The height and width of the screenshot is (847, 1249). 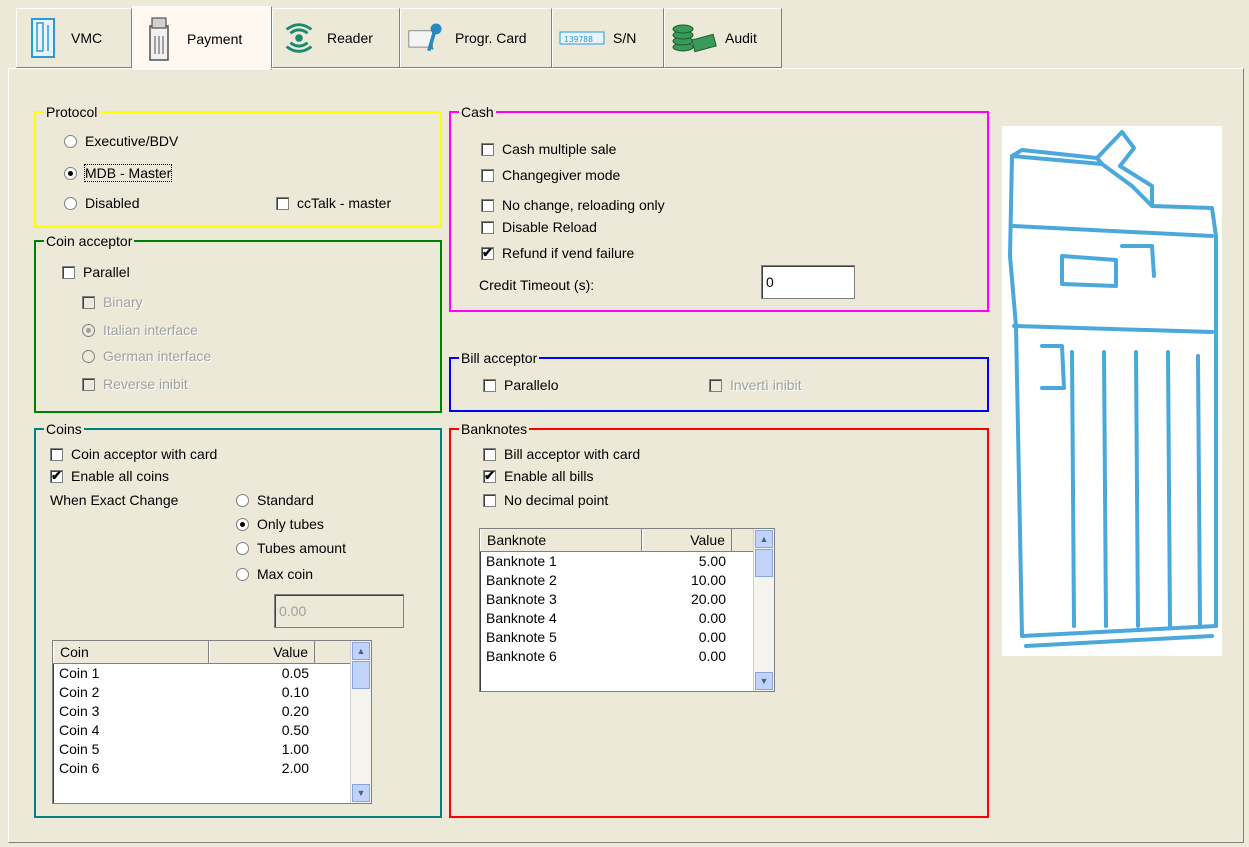 I want to click on checkbox-coin-with-card: Coin acceptor with card, so click(x=133, y=454).